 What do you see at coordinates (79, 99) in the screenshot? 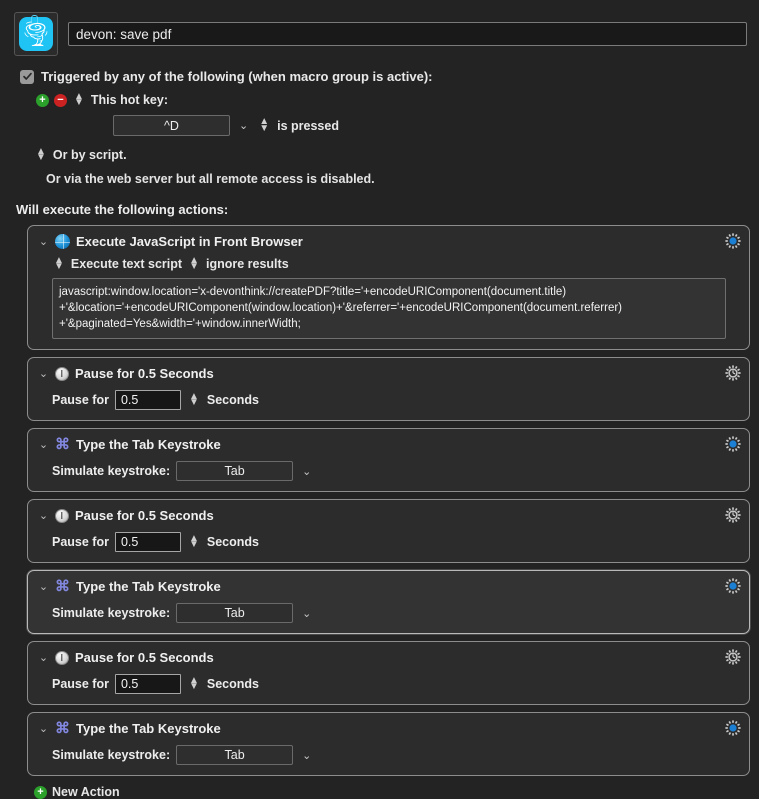
I see `hot-key-stepper-icon: ▲ ▼` at bounding box center [79, 99].